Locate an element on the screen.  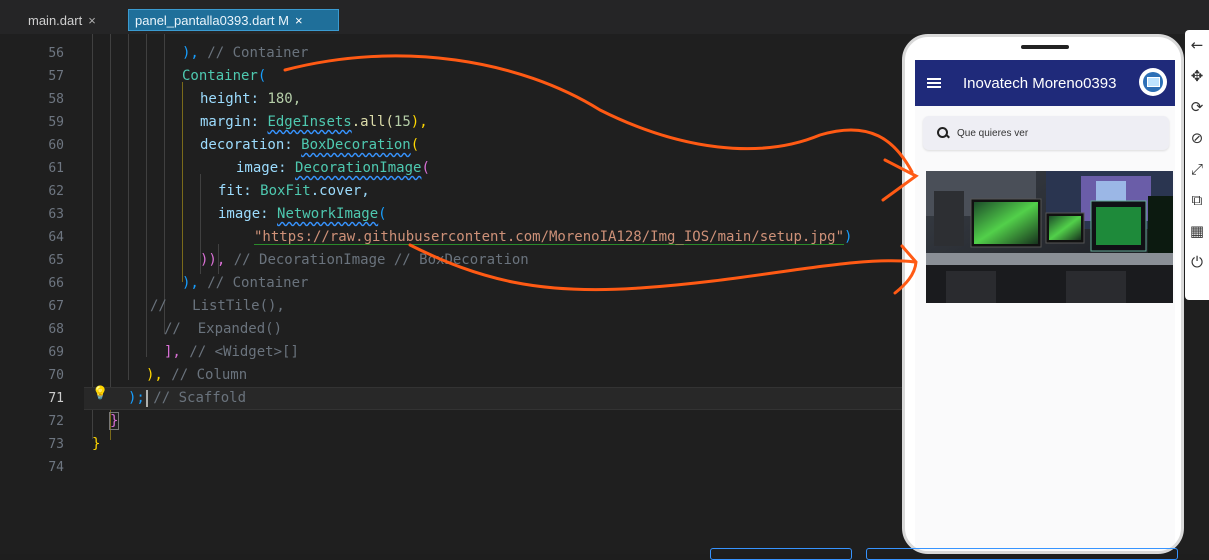
search-icon is located at coordinates (943, 133).